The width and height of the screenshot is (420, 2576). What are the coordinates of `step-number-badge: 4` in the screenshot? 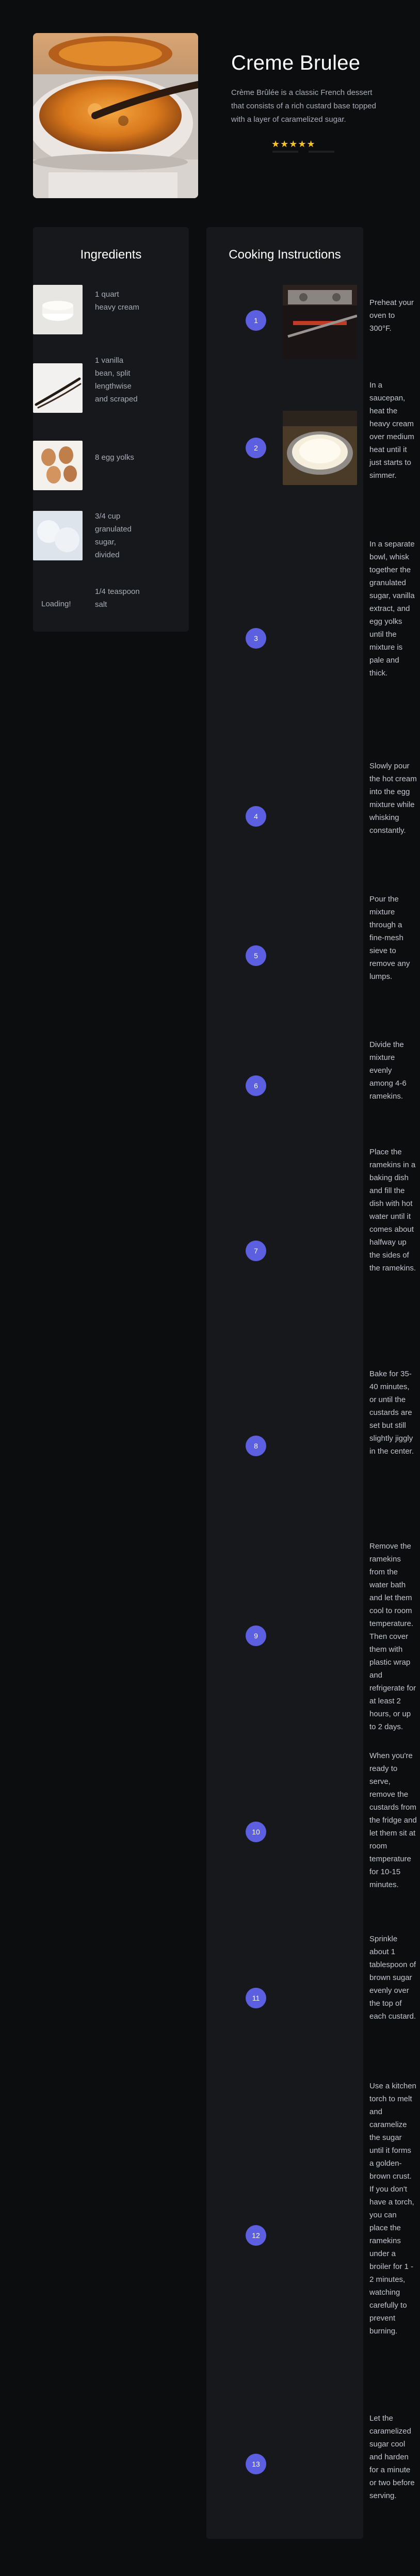 It's located at (256, 817).